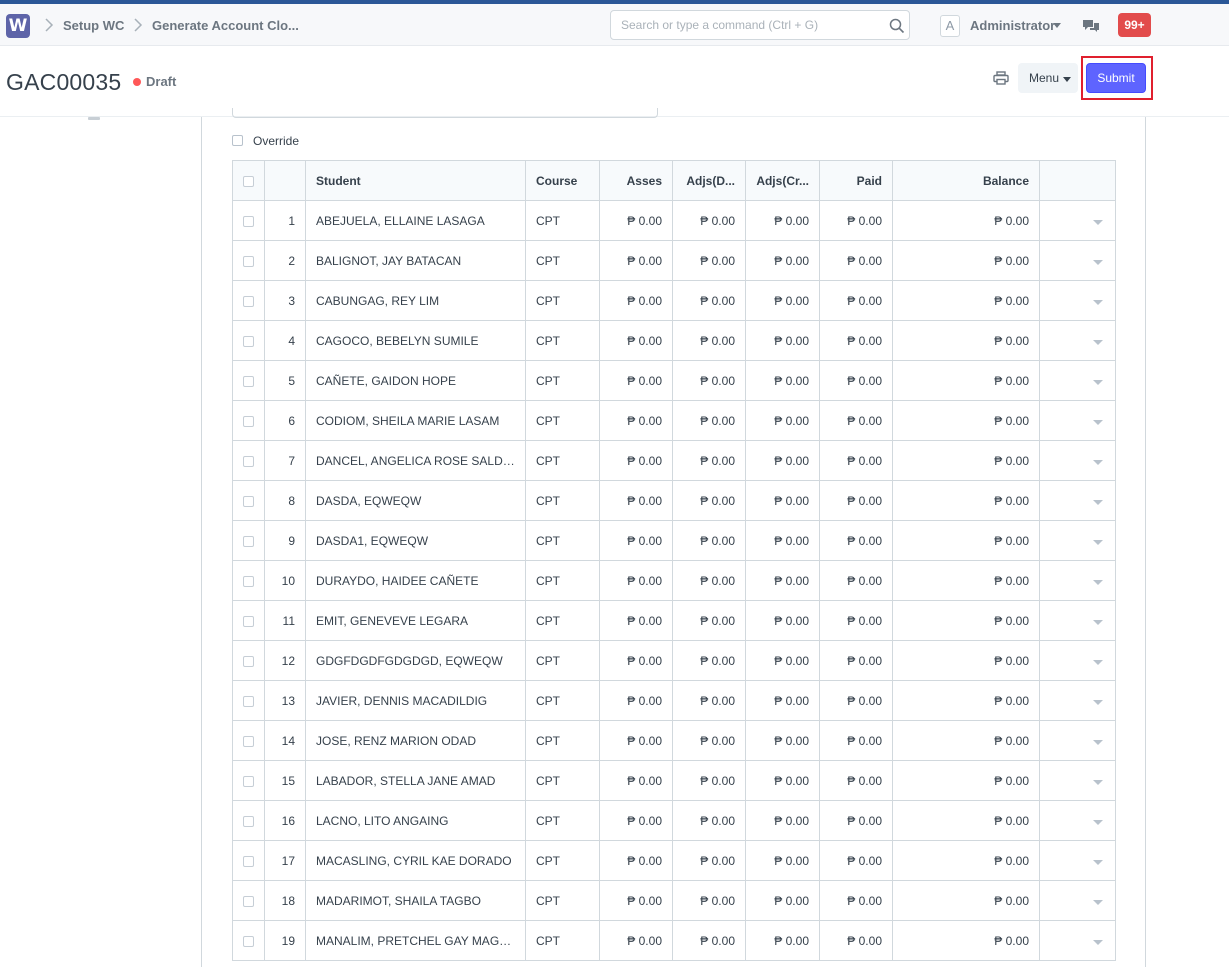 The image size is (1229, 967). I want to click on student-cell: CODIOM, SHEILA MARIE LASAM, so click(415, 420).